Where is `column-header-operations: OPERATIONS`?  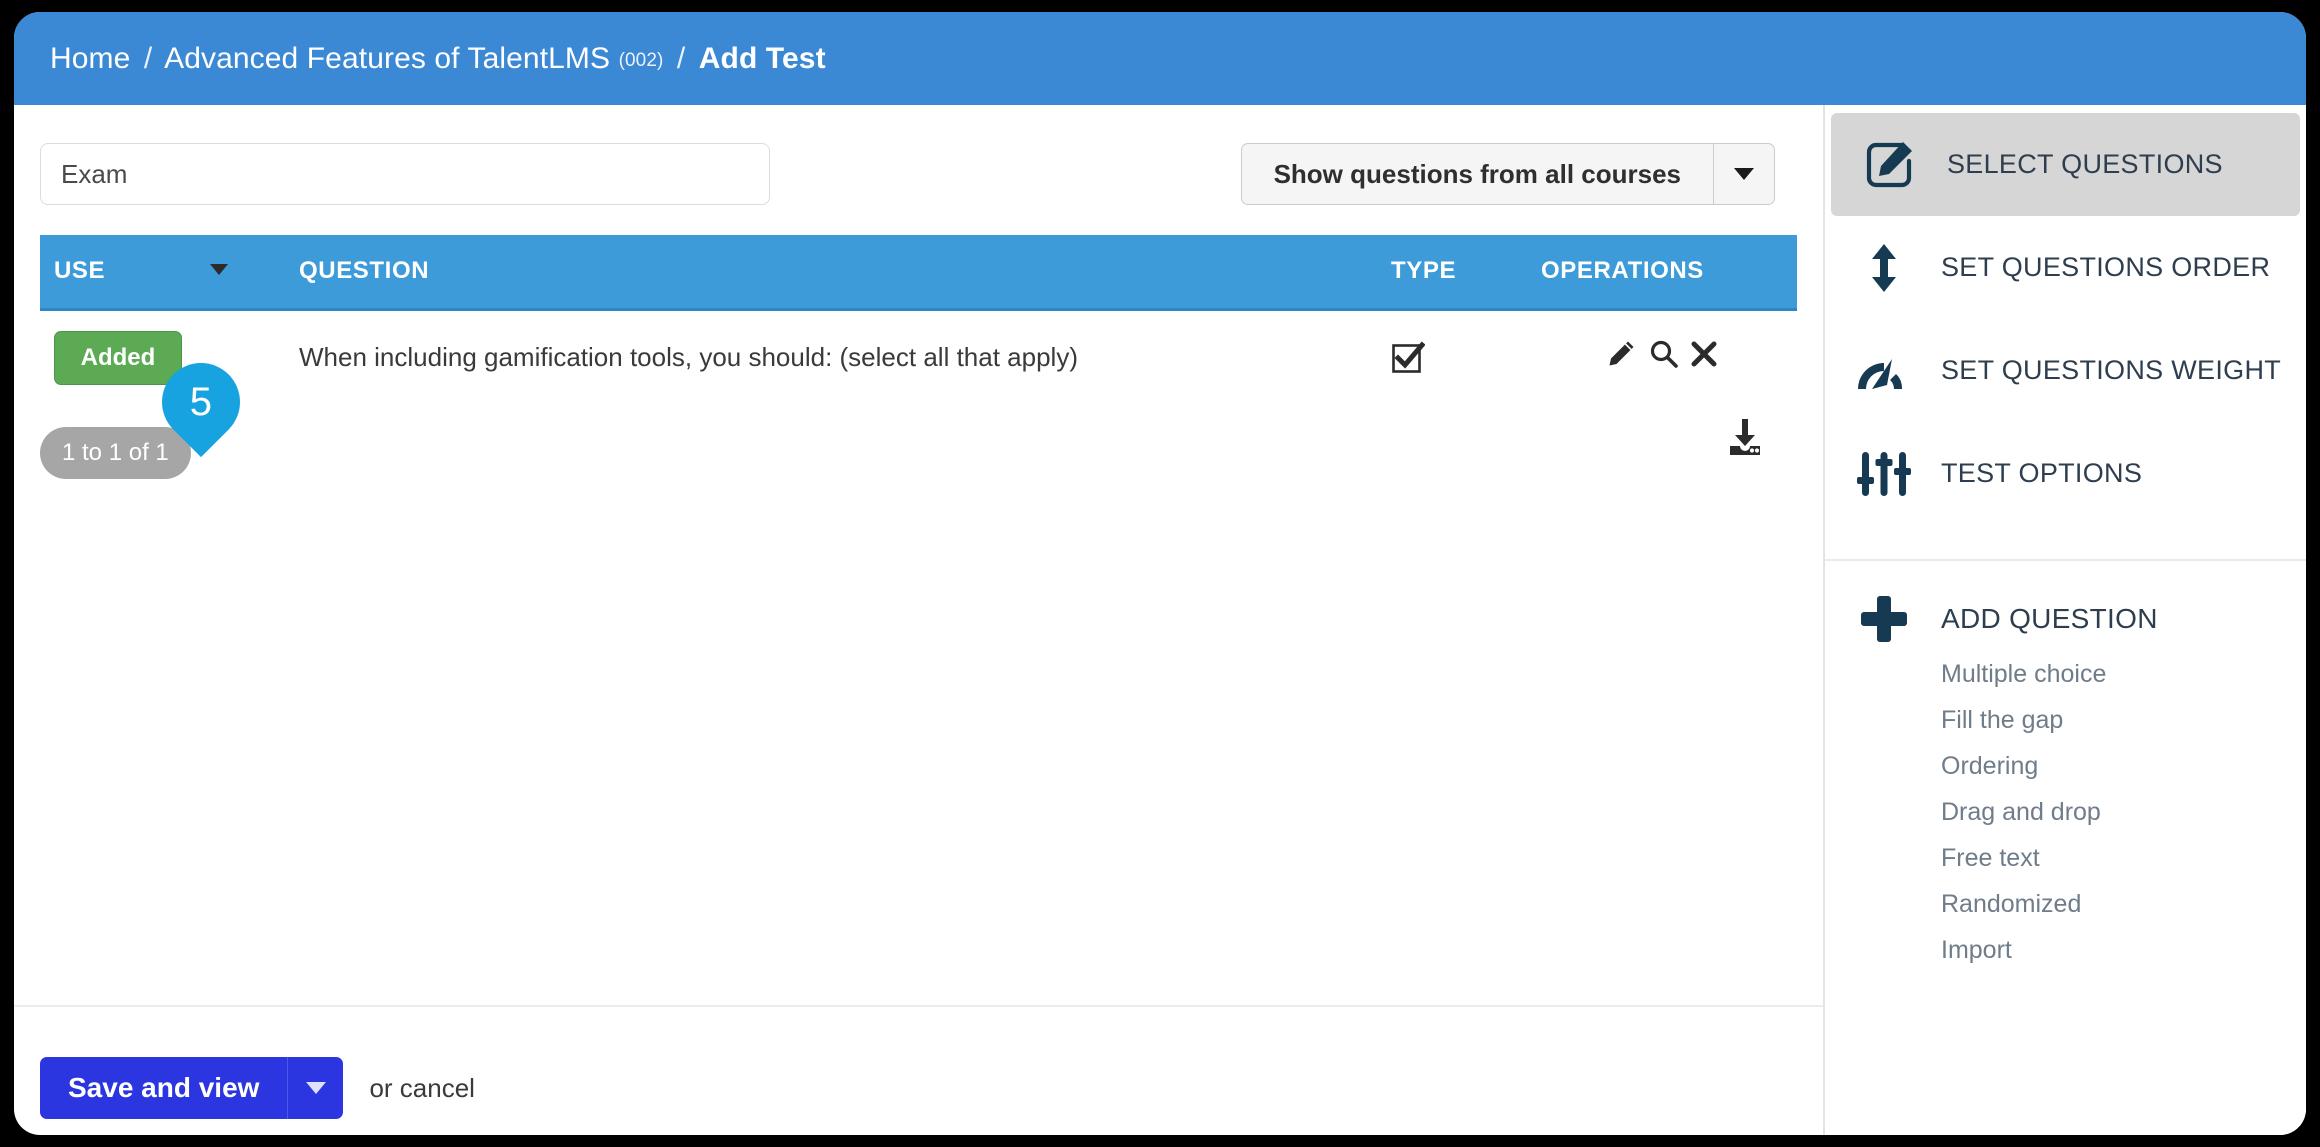
column-header-operations: OPERATIONS is located at coordinates (1622, 271).